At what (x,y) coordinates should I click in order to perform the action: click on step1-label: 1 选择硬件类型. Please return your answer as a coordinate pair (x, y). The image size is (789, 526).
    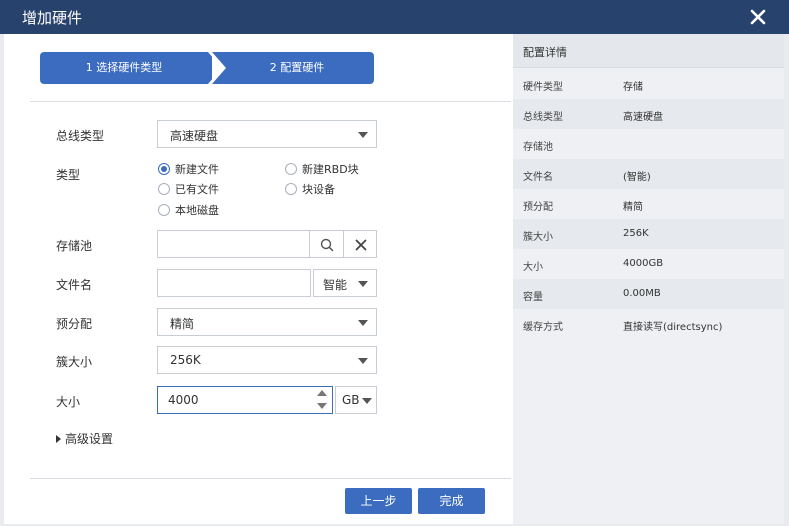
    Looking at the image, I should click on (124, 67).